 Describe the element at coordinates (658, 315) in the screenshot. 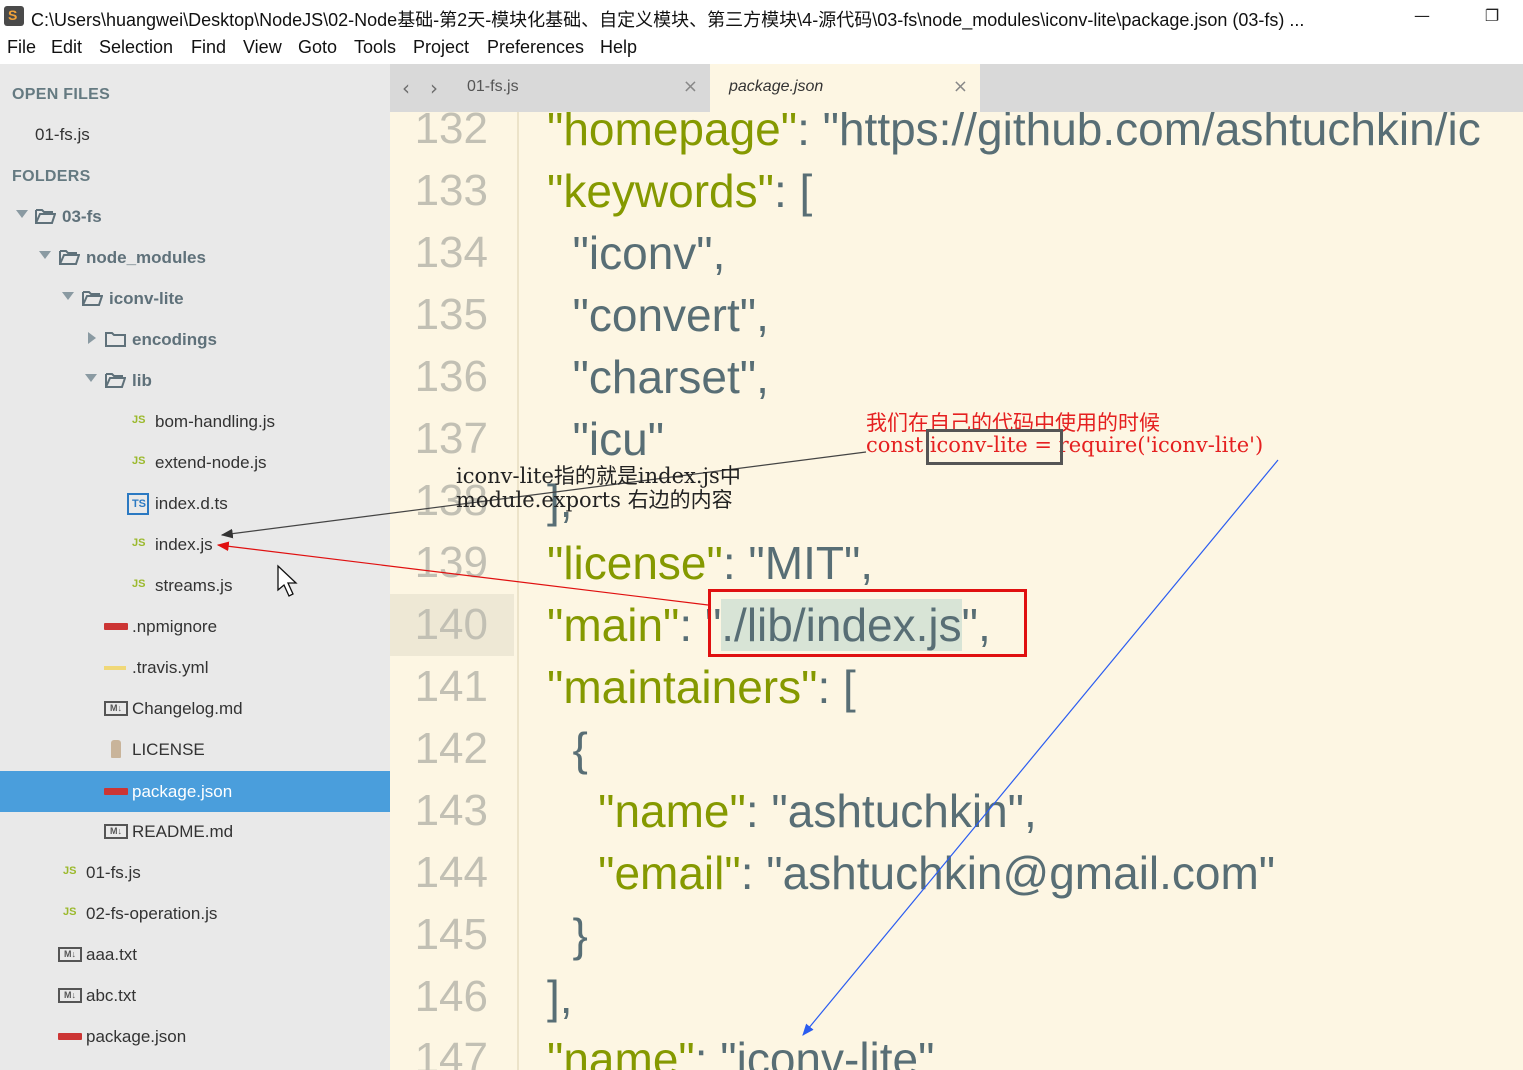

I see `code-text: "convert",` at that location.